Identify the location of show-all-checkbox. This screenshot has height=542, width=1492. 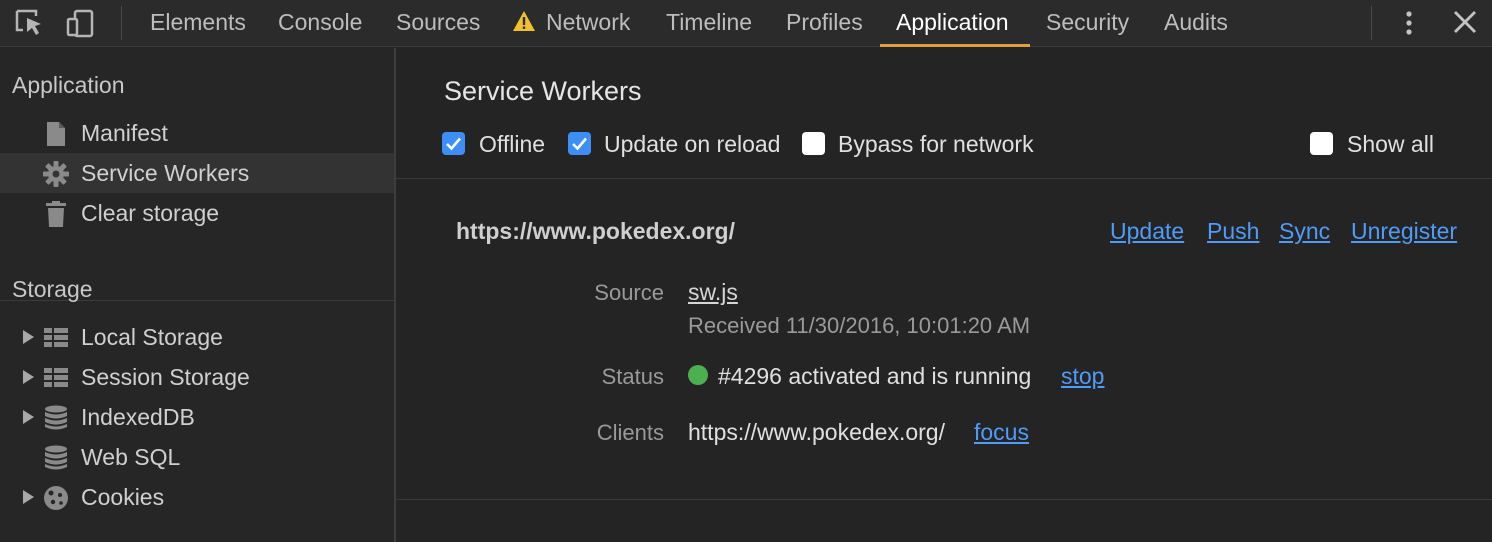
(1321, 143).